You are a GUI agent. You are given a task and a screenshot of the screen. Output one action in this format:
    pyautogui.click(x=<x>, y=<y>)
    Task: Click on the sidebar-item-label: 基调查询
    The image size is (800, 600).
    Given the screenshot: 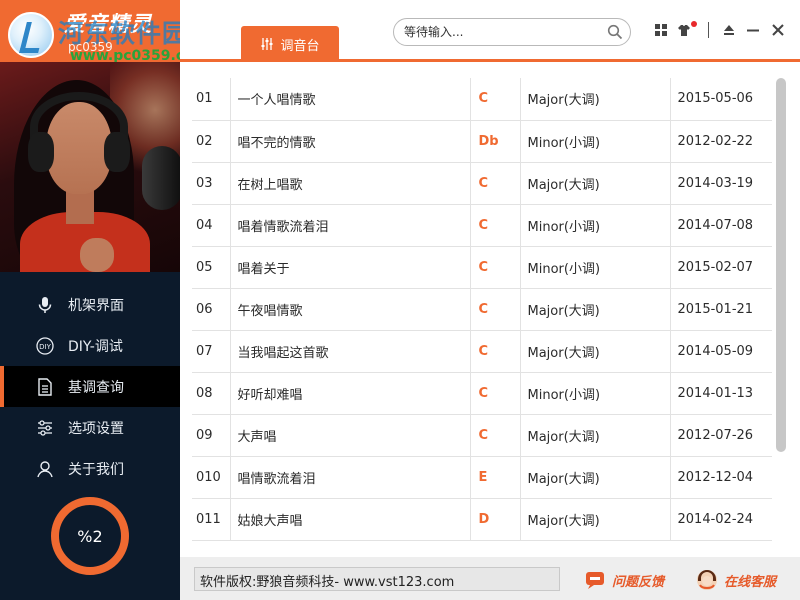 What is the action you would take?
    pyautogui.click(x=96, y=387)
    